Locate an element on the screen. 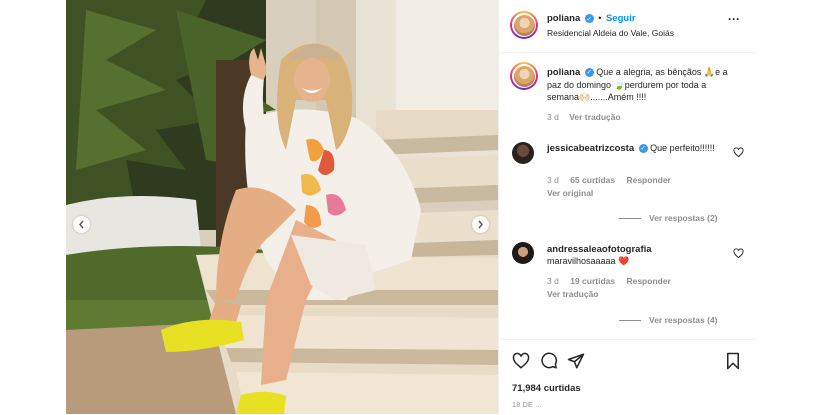 This screenshot has height=415, width=828. follow-button: Seguir is located at coordinates (621, 18).